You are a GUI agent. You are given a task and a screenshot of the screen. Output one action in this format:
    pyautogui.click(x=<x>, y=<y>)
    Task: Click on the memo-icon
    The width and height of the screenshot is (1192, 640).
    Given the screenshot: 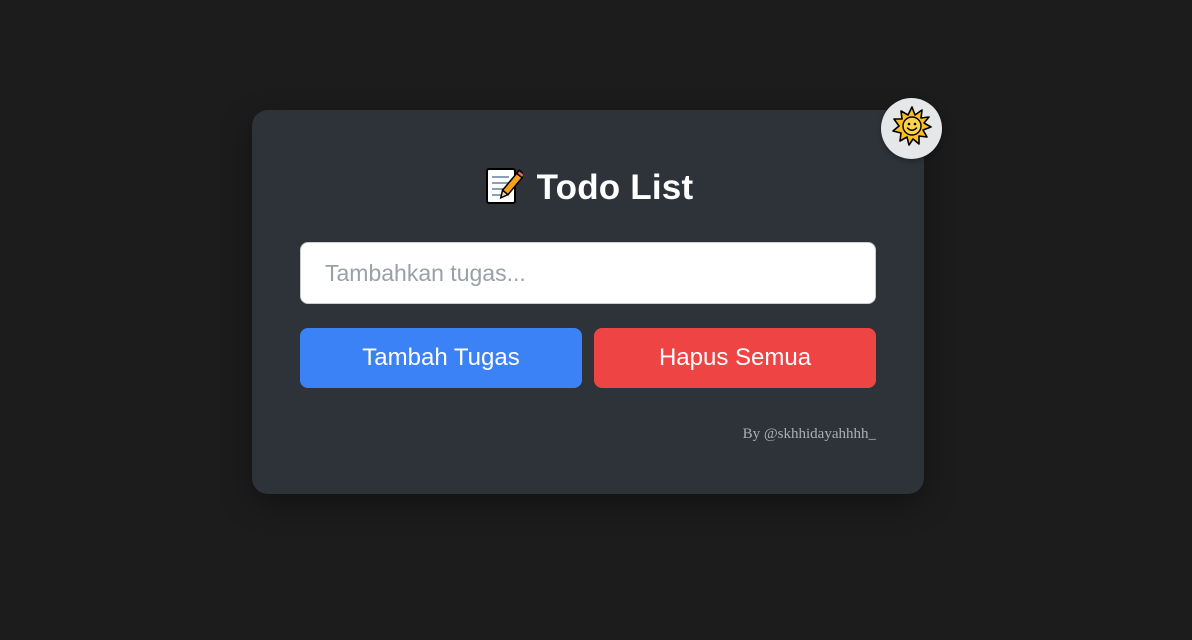 What is the action you would take?
    pyautogui.click(x=504, y=188)
    